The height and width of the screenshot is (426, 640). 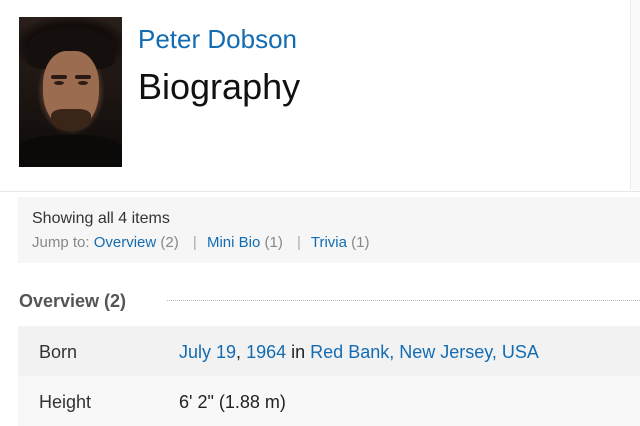 What do you see at coordinates (266, 352) in the screenshot?
I see `birth-year-link: 1964` at bounding box center [266, 352].